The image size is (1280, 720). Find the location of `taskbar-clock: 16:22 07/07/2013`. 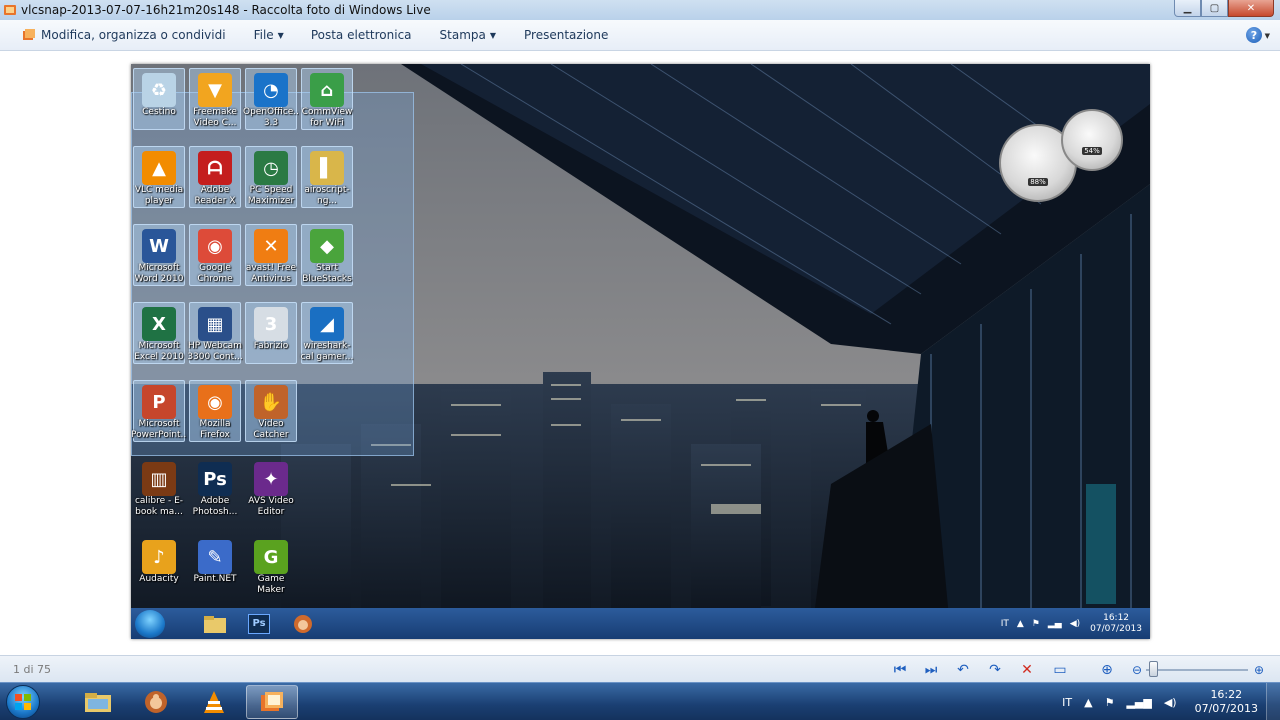

taskbar-clock: 16:22 07/07/2013 is located at coordinates (1226, 702).